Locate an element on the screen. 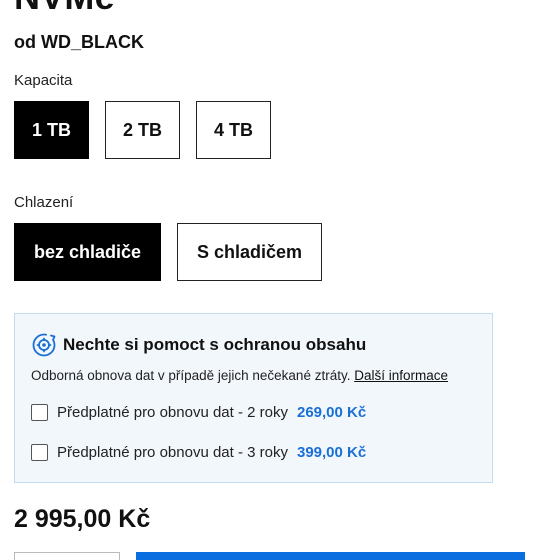 The width and height of the screenshot is (535, 560). quantity-selector is located at coordinates (67, 556).